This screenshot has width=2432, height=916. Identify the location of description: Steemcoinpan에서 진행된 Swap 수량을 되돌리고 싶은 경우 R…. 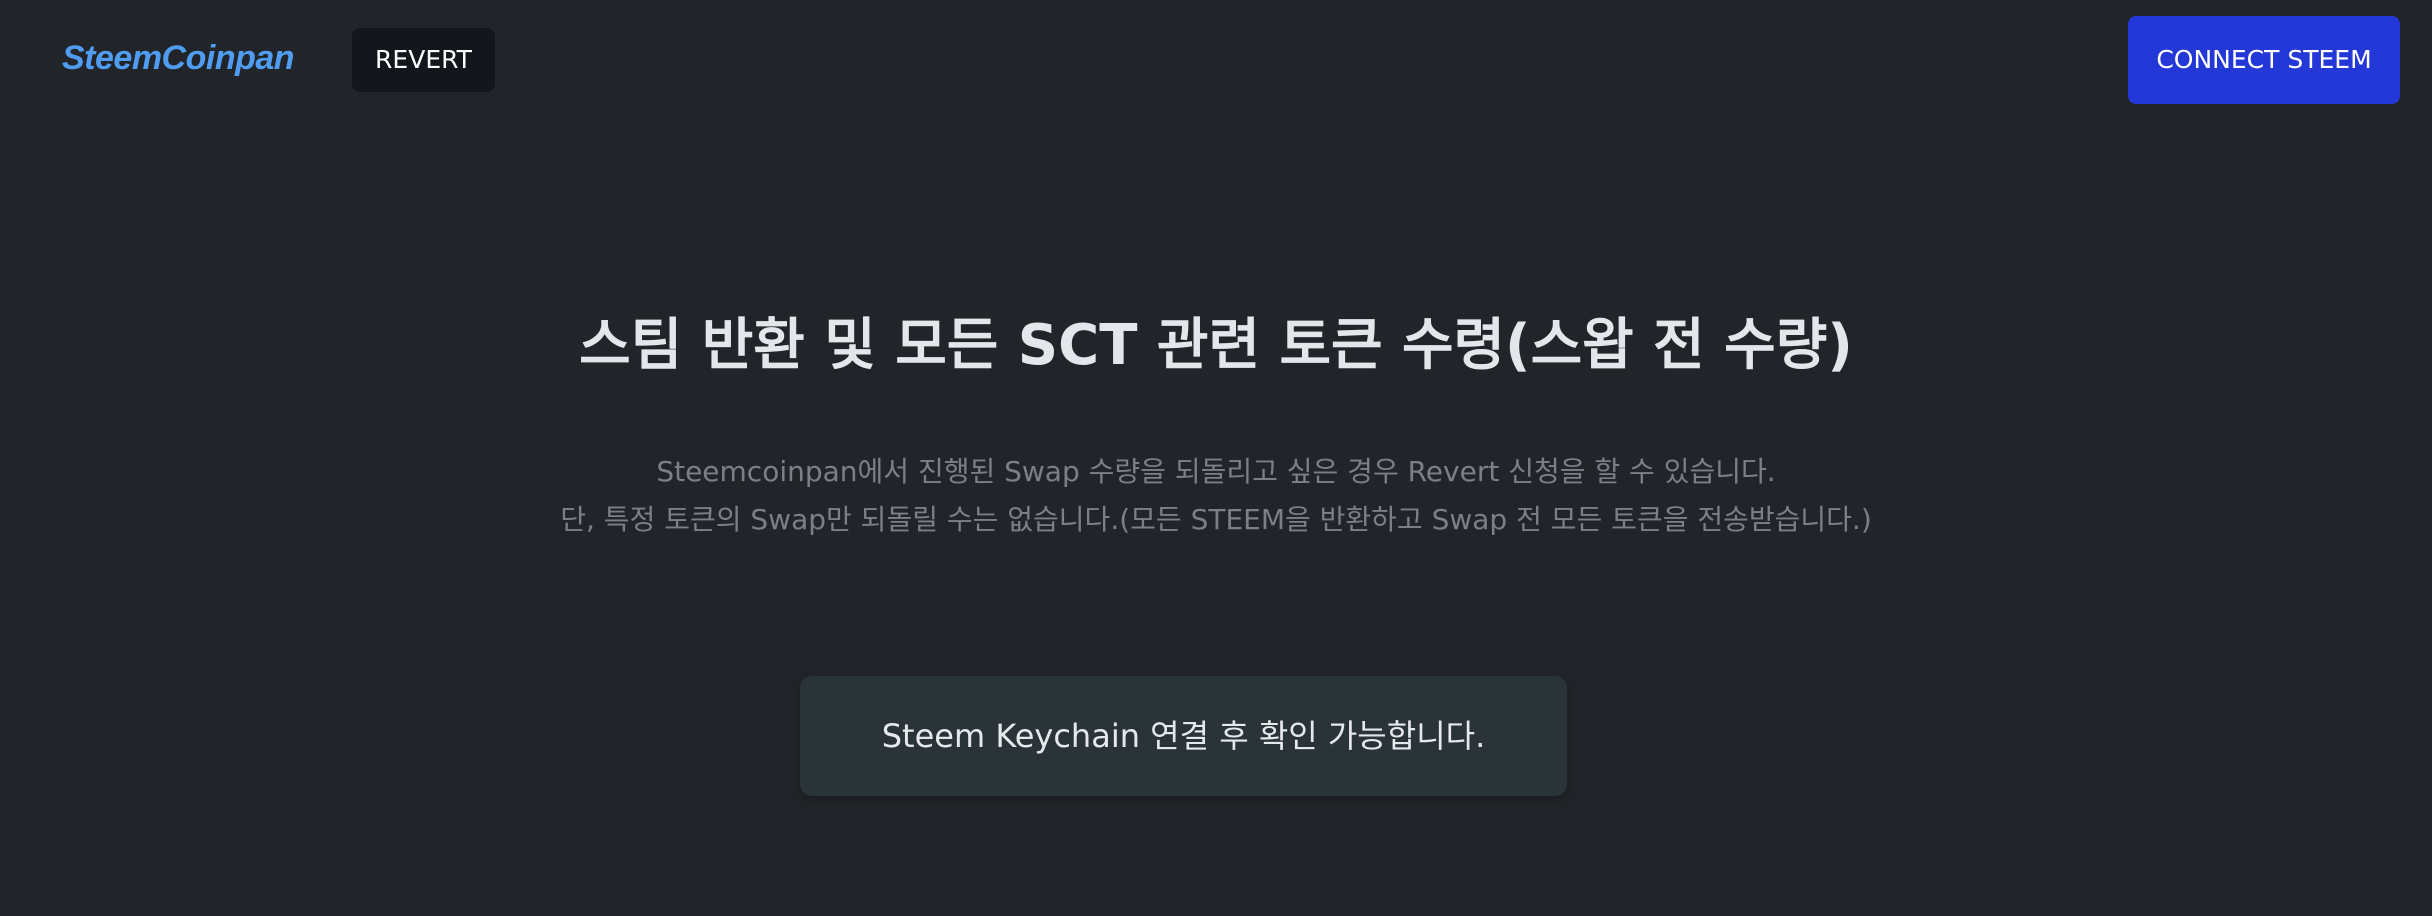
(1216, 496).